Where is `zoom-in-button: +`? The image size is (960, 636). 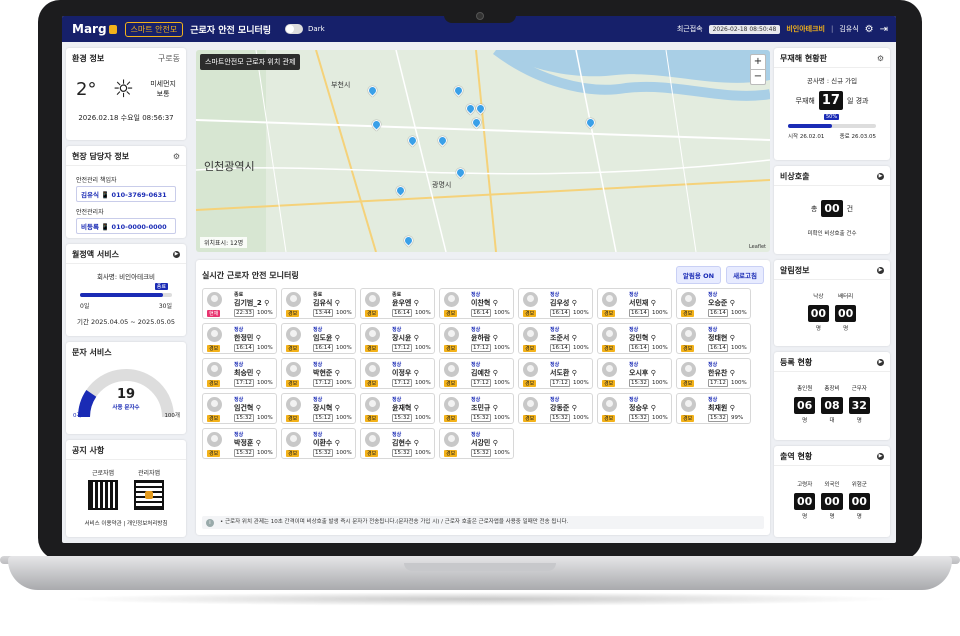 zoom-in-button: + is located at coordinates (758, 62).